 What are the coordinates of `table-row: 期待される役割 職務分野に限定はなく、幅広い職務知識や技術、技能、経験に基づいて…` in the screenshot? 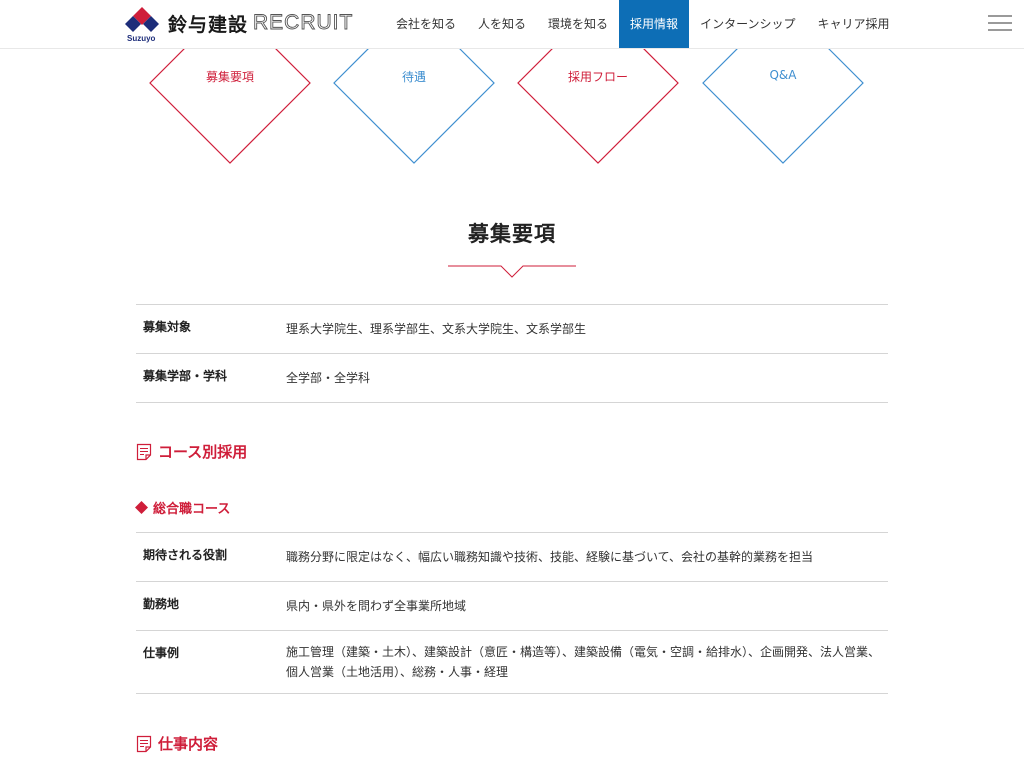 It's located at (512, 557).